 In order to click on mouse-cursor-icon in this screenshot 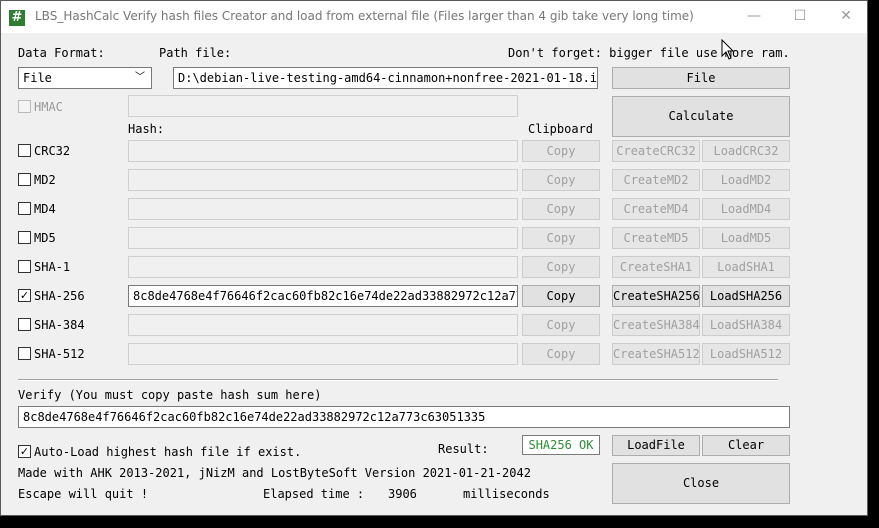, I will do `click(728, 49)`.